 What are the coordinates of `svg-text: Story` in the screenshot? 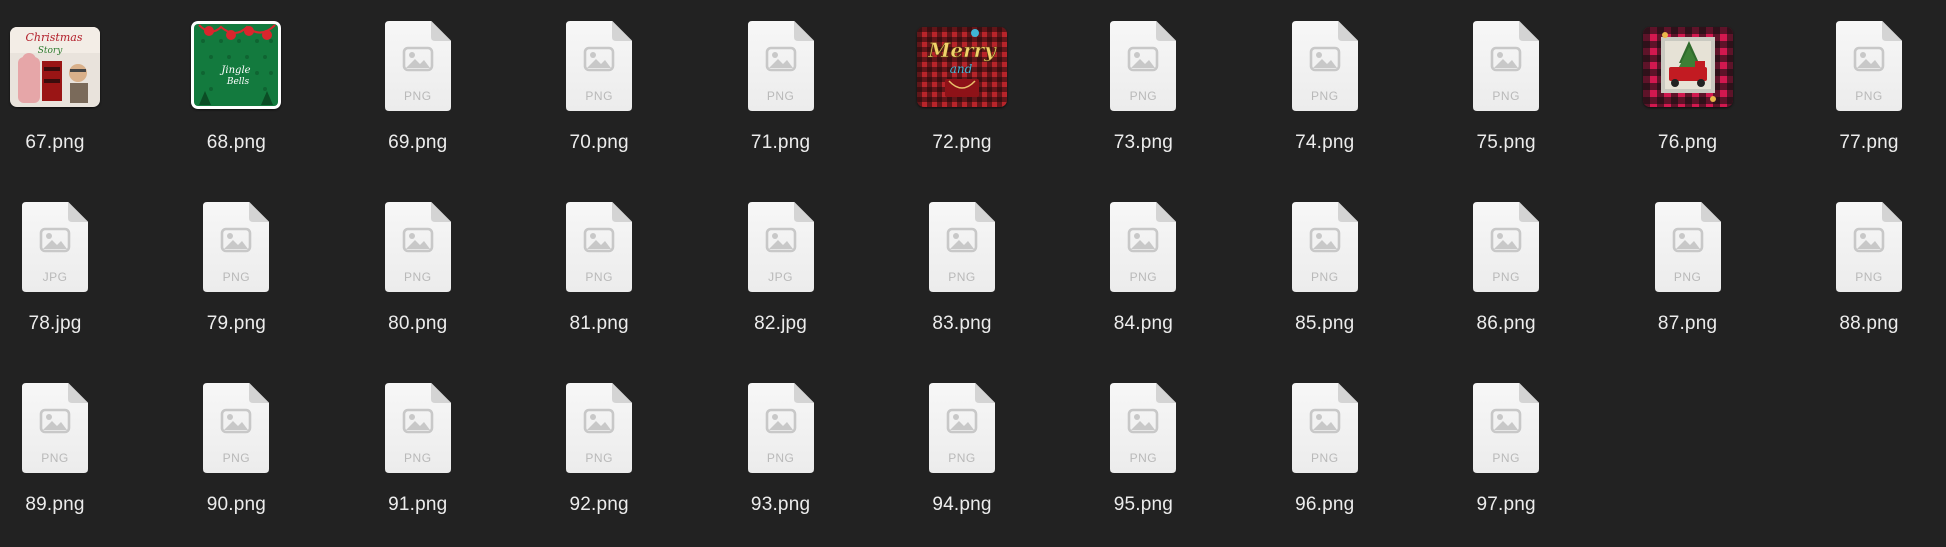 It's located at (51, 51).